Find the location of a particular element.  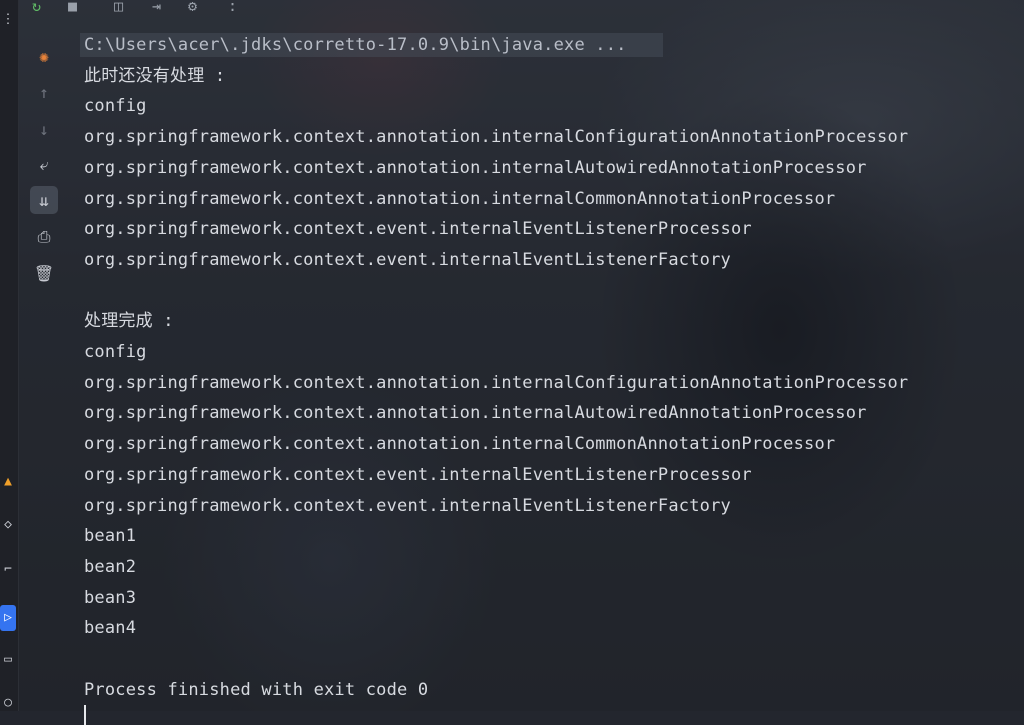

plugin-icon: ▲ is located at coordinates (8, 482).